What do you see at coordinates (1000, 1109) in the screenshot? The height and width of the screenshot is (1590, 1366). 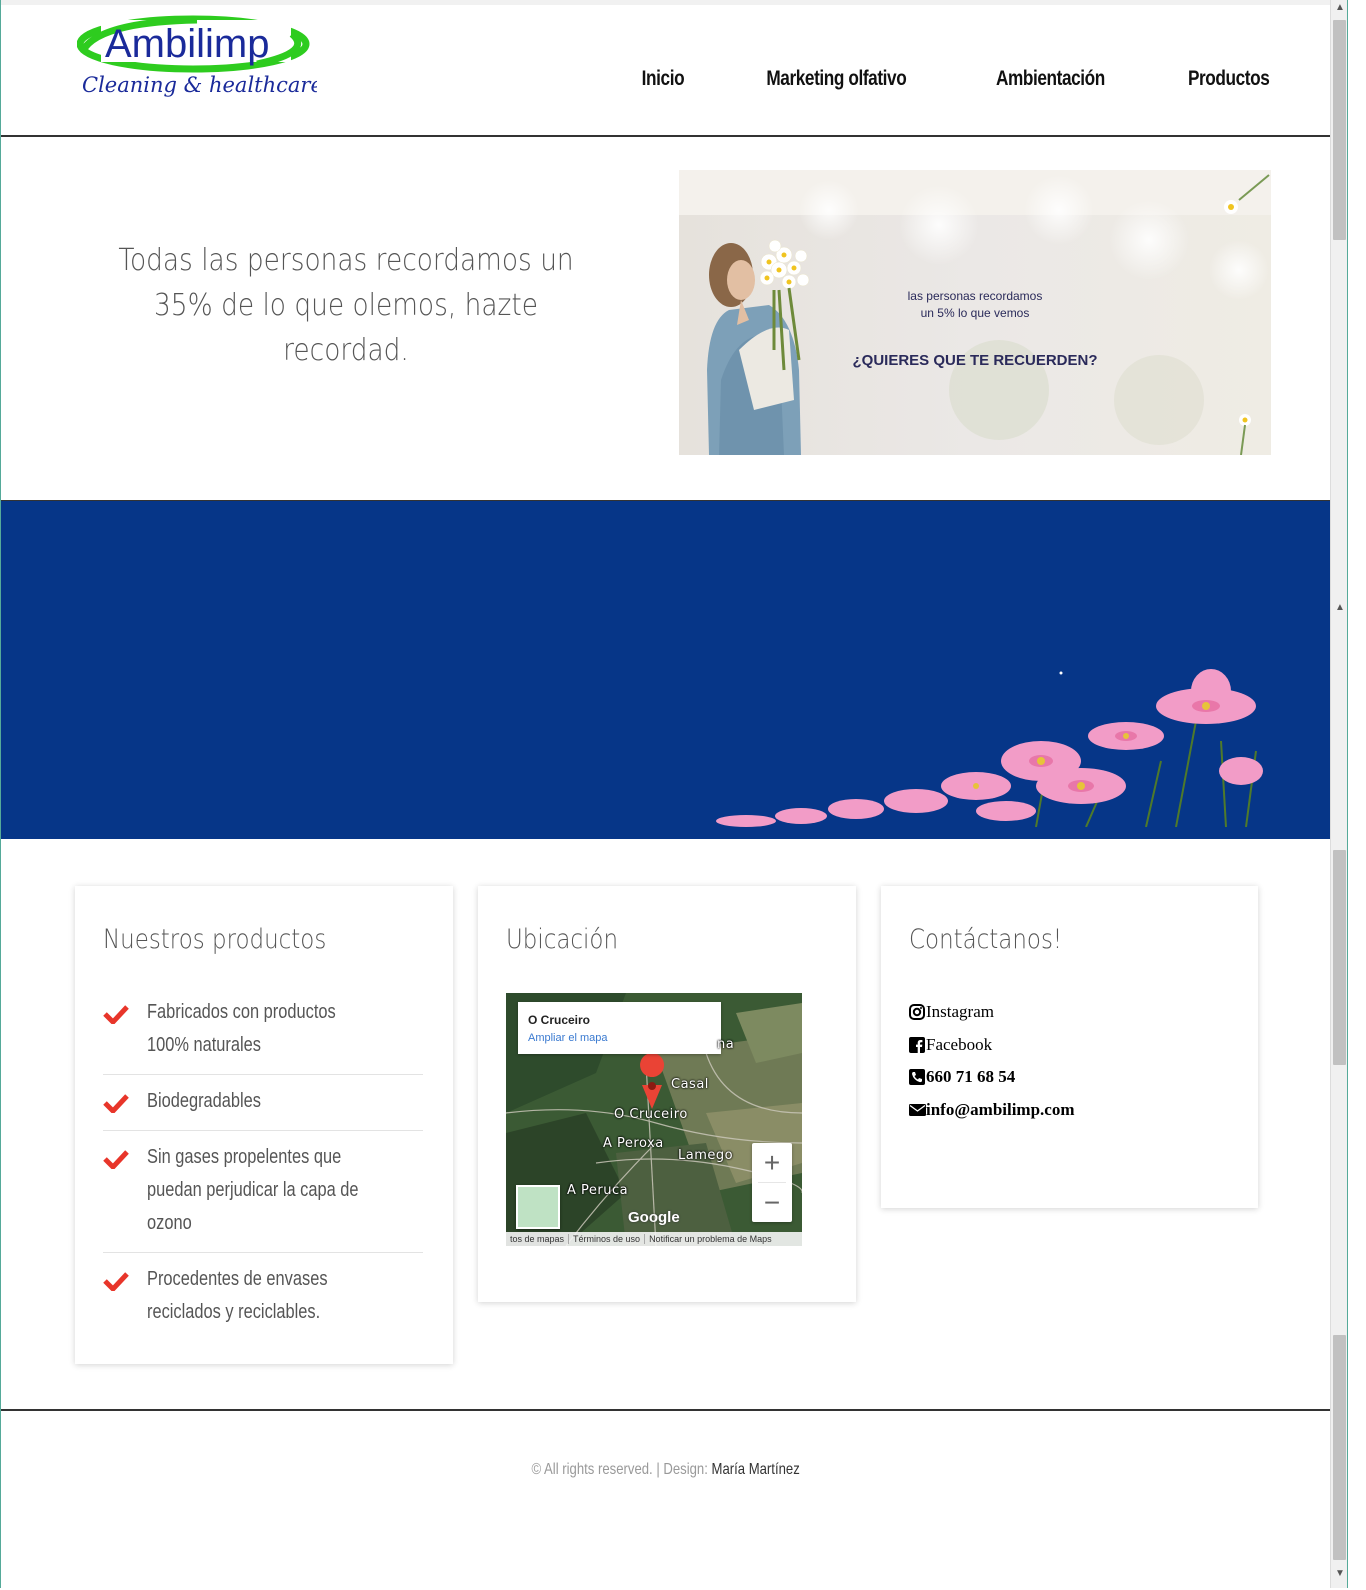 I see `contact-label: info@ambilimp.com` at bounding box center [1000, 1109].